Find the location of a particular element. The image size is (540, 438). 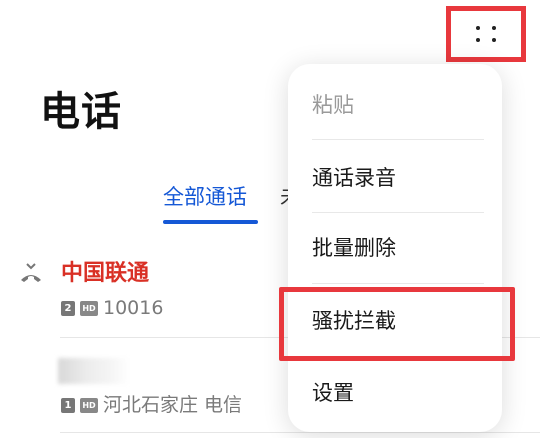

sim-badge: 1 is located at coordinates (68, 405).